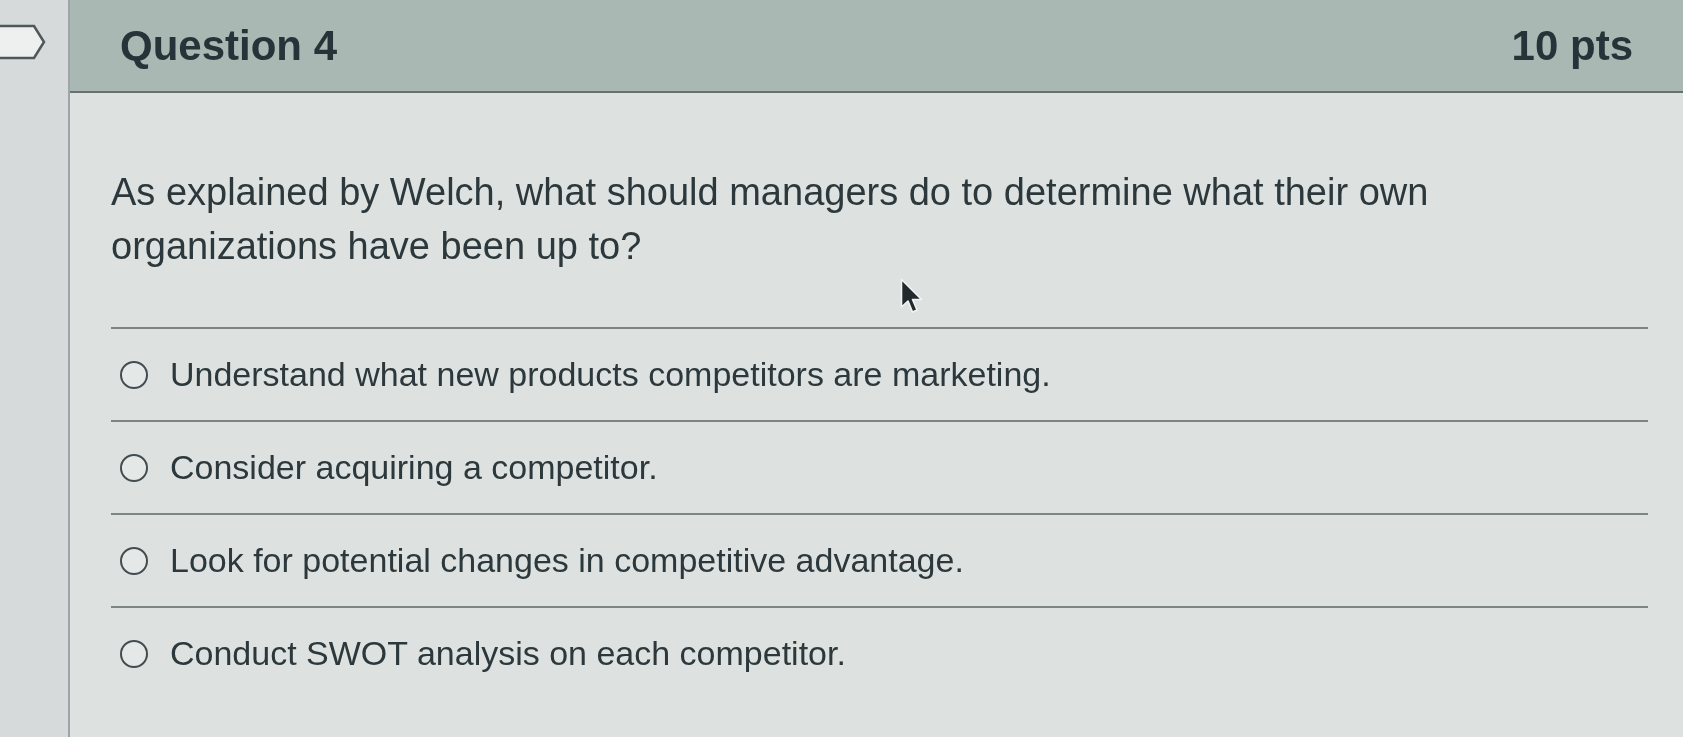  What do you see at coordinates (414, 467) in the screenshot?
I see `answer-option: Consider acquiring a competitor.` at bounding box center [414, 467].